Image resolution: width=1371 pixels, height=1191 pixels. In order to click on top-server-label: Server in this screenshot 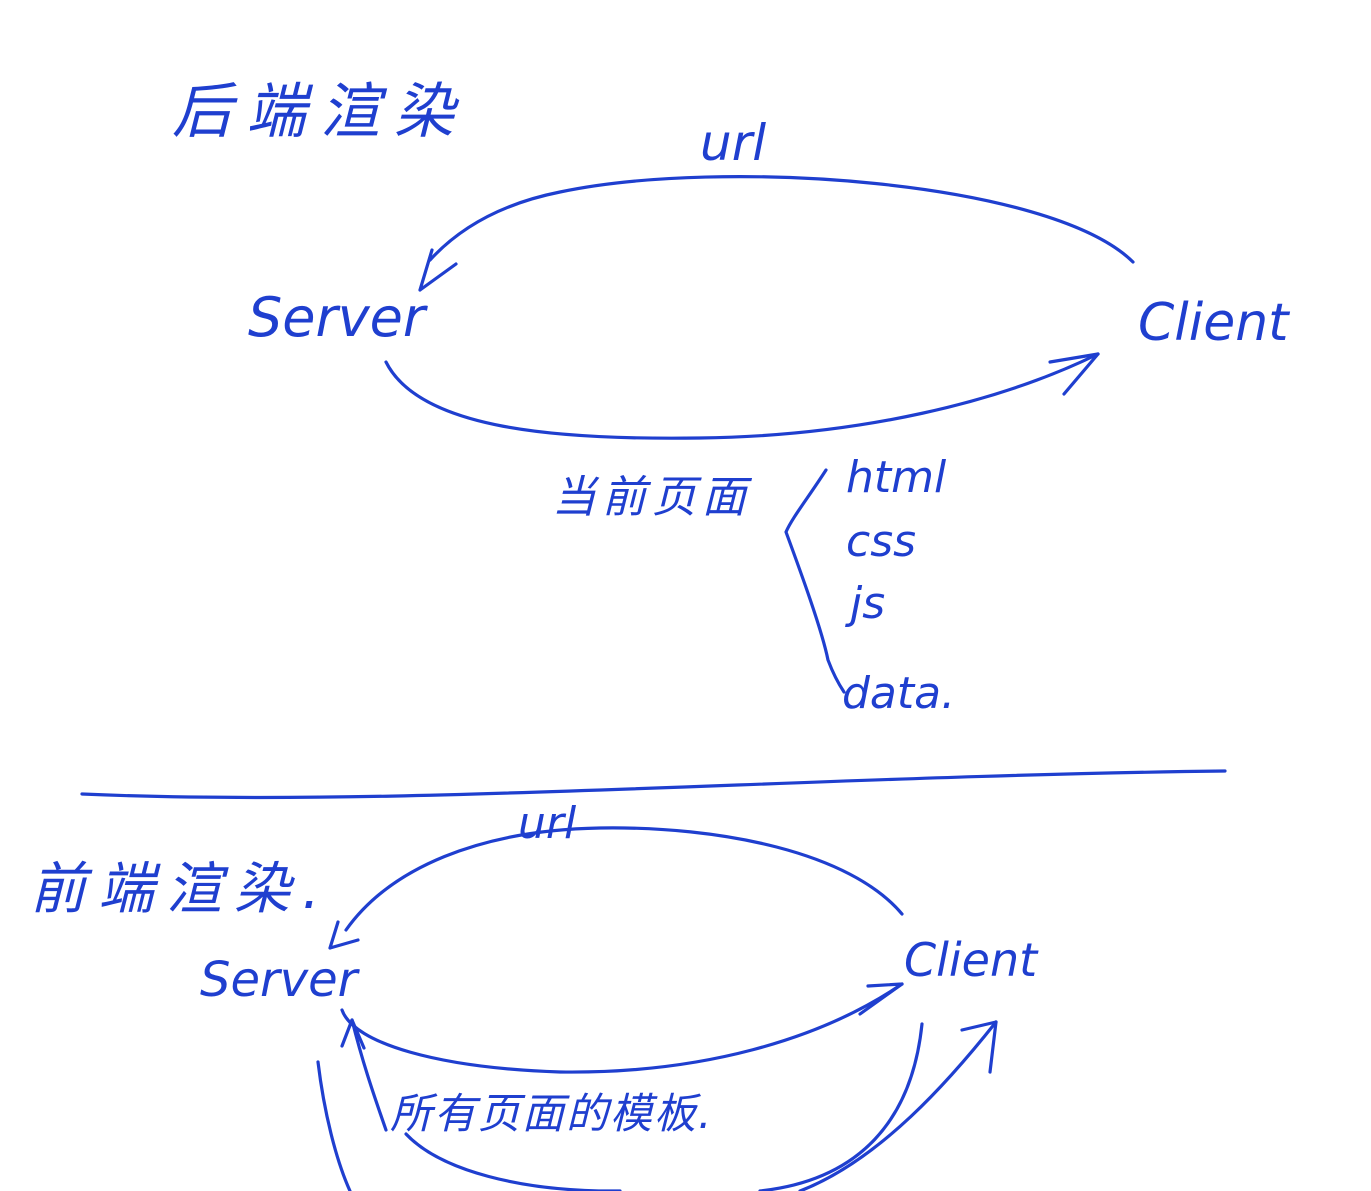, I will do `click(338, 317)`.